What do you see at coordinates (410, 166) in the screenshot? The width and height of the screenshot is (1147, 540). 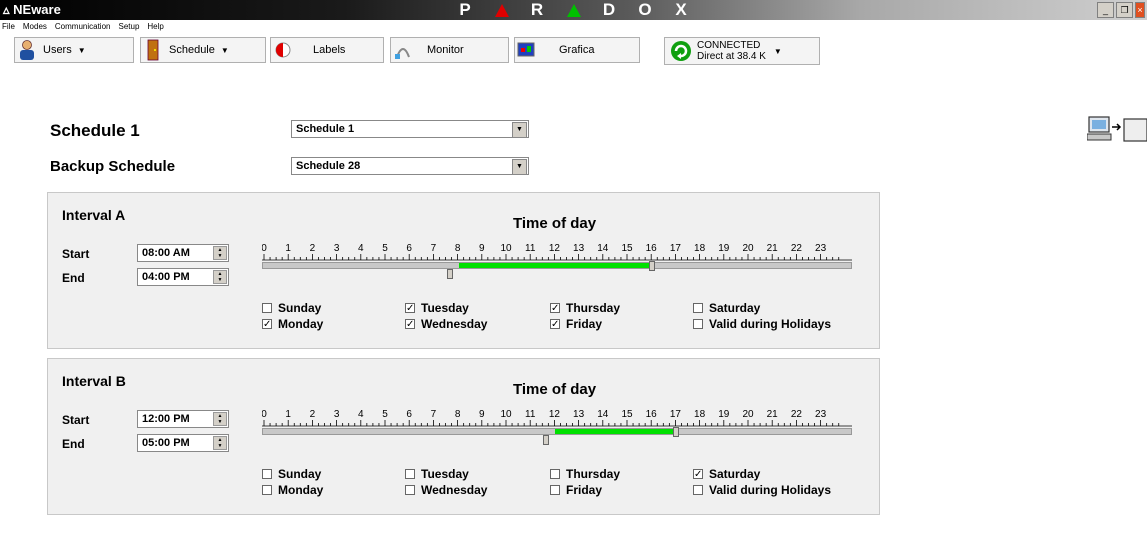 I see `backup-schedule-select: Schedule 28 ▼` at bounding box center [410, 166].